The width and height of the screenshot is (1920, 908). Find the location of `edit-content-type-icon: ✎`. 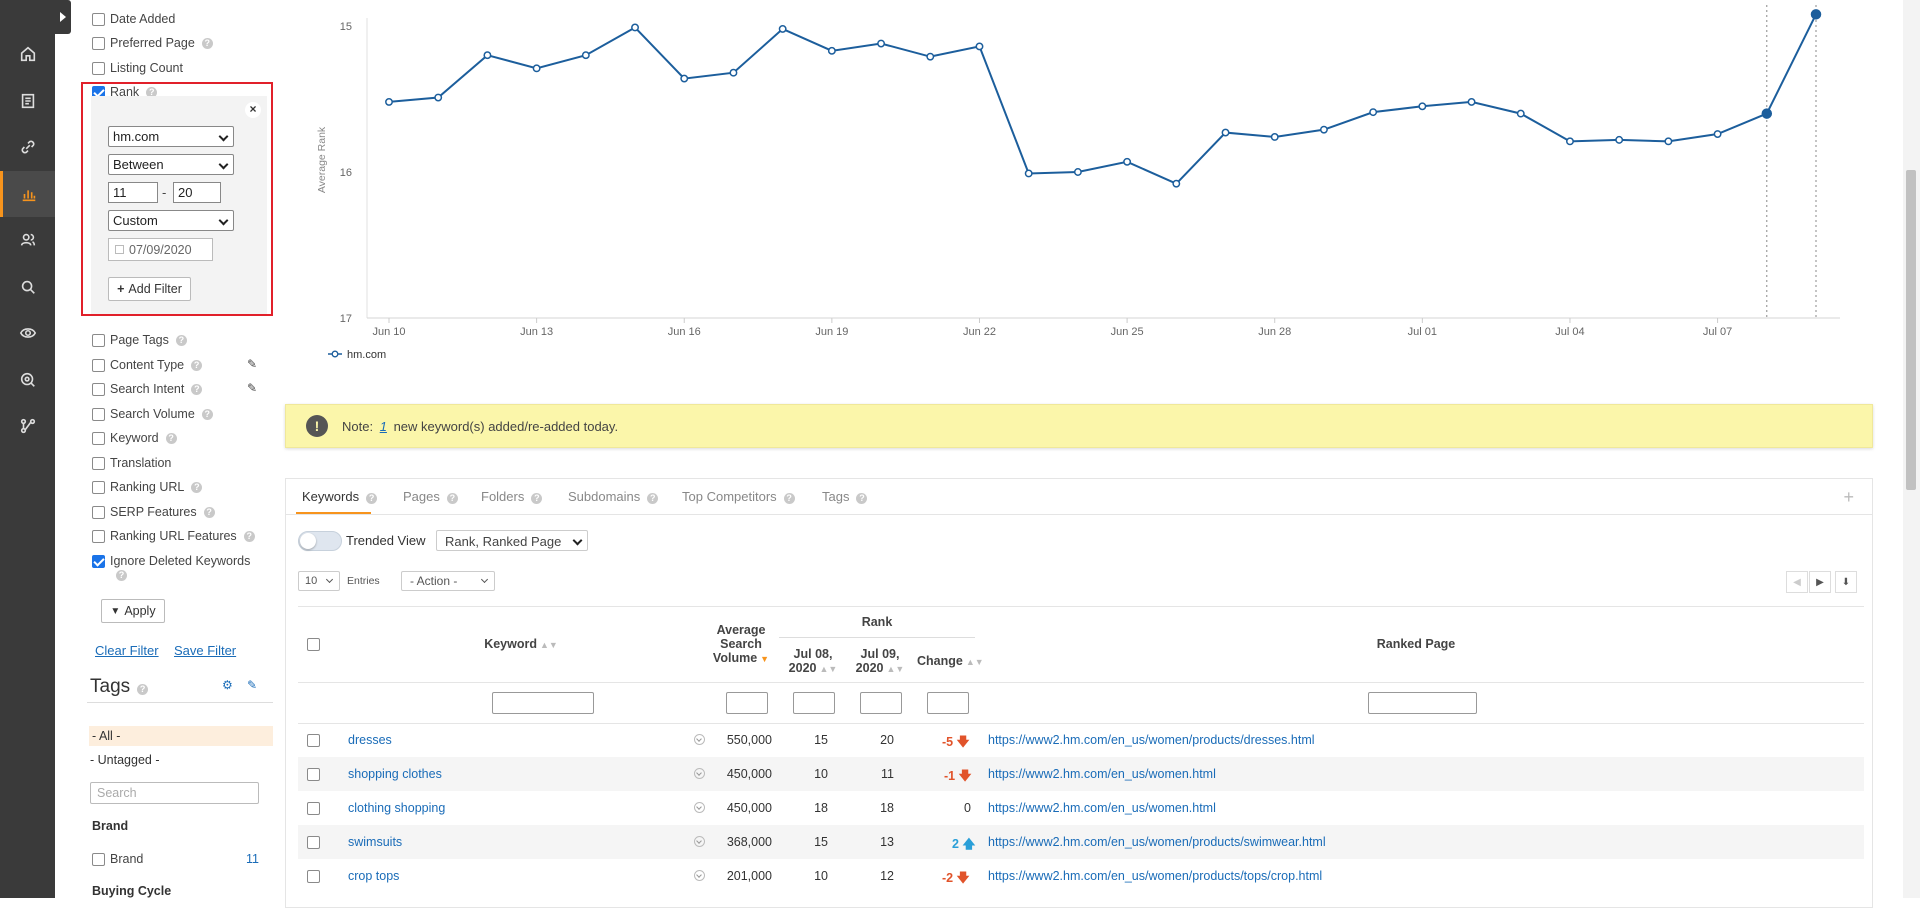

edit-content-type-icon: ✎ is located at coordinates (252, 364).